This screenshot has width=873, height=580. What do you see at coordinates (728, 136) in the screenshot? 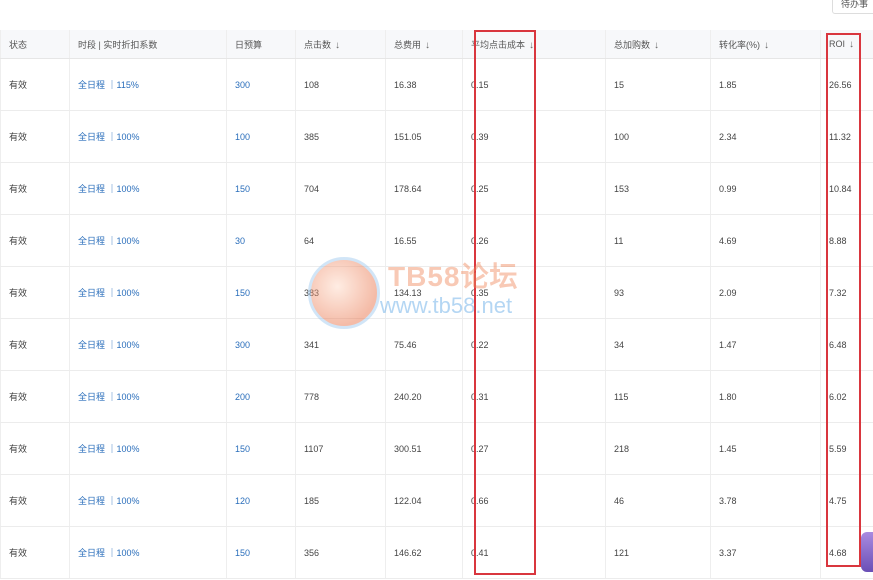
I see `cvr-value: 2.34` at bounding box center [728, 136].